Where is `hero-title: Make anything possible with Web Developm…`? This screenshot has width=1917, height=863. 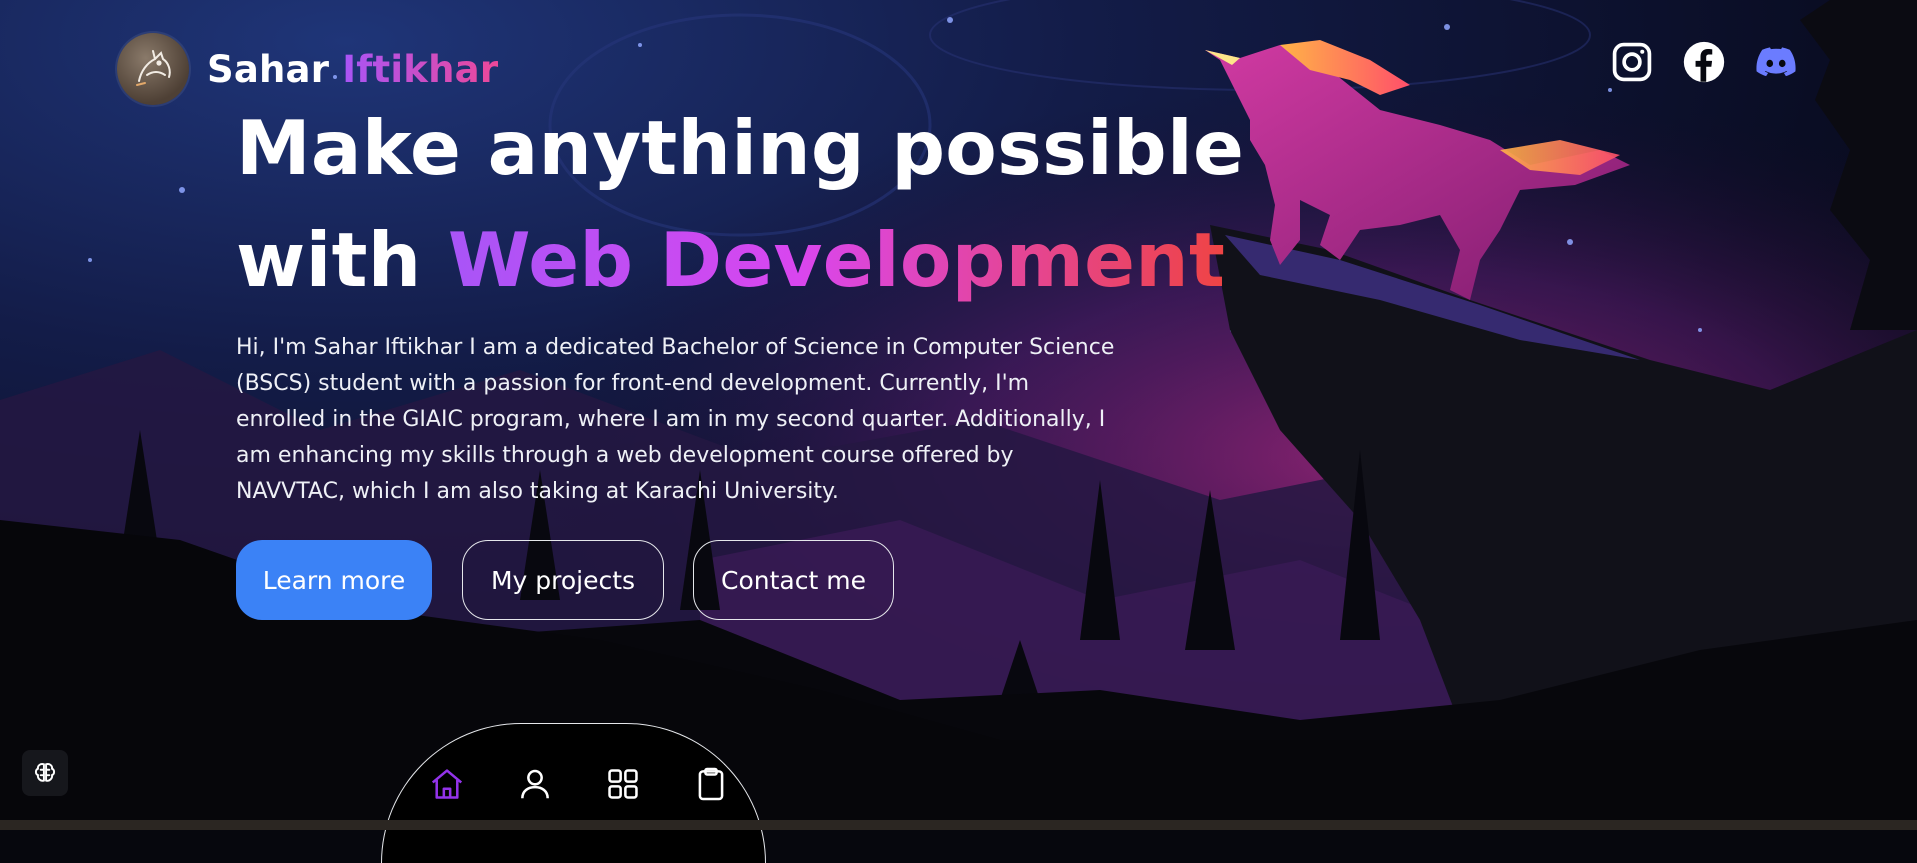
hero-title: Make anything possible with Web Developm… is located at coordinates (740, 204).